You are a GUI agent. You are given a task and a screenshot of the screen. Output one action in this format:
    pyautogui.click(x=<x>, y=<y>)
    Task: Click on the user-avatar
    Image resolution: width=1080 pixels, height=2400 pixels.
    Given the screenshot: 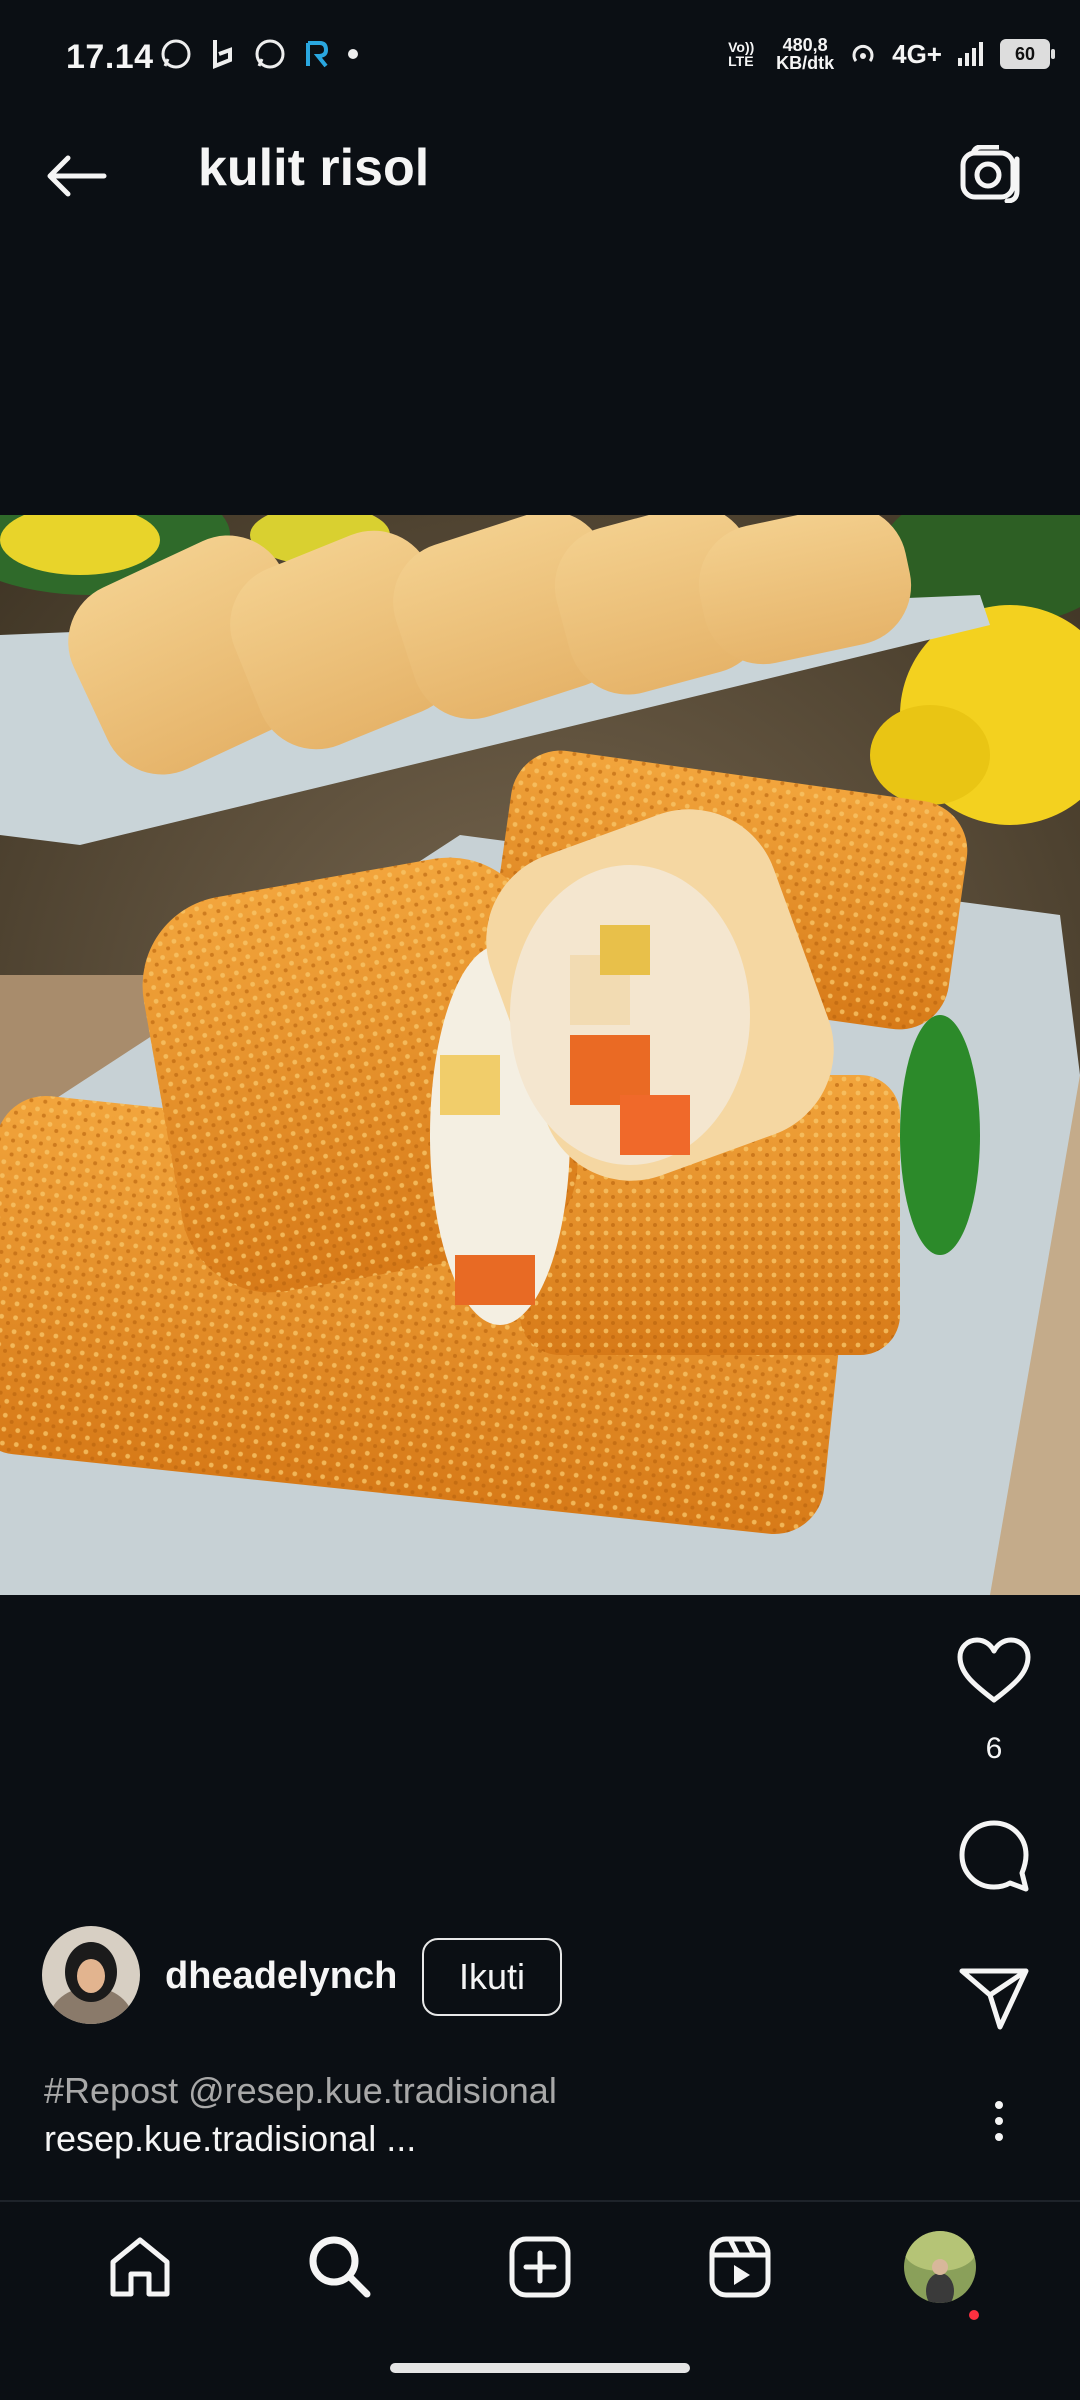 What is the action you would take?
    pyautogui.click(x=91, y=1975)
    